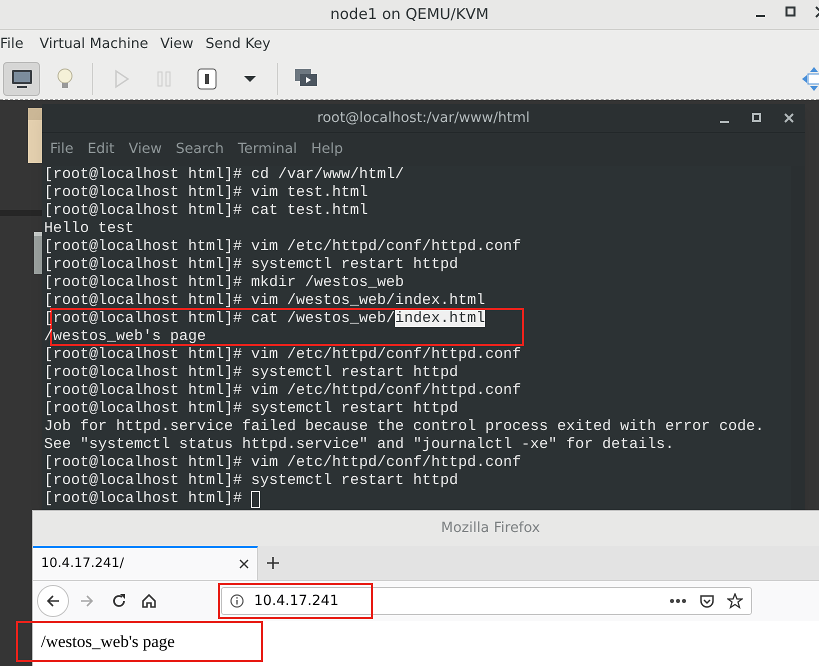  I want to click on terminal-line: [root@localhost html]# mkdir /westos_web, so click(224, 283).